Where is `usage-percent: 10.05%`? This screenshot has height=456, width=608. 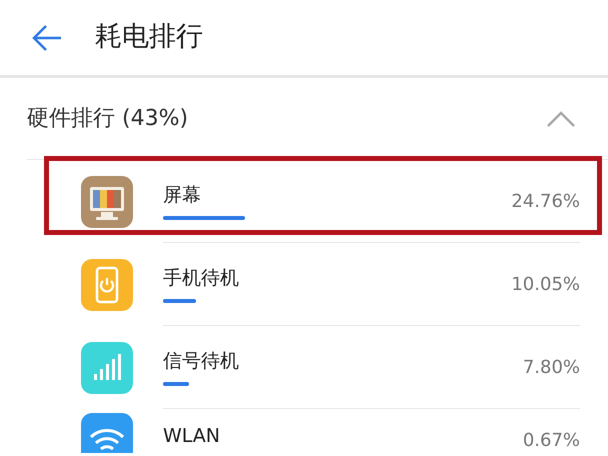 usage-percent: 10.05% is located at coordinates (545, 284).